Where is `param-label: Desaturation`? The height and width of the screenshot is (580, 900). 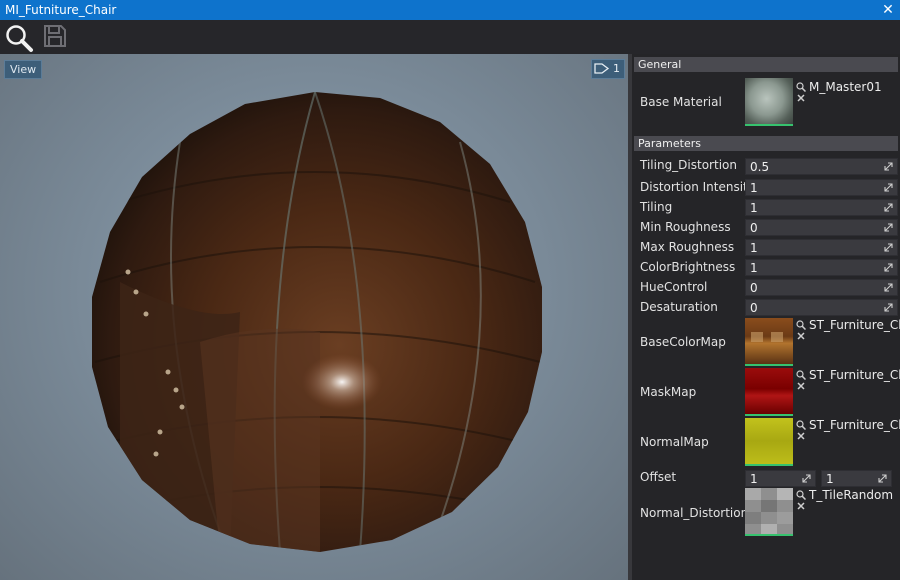 param-label: Desaturation is located at coordinates (679, 307).